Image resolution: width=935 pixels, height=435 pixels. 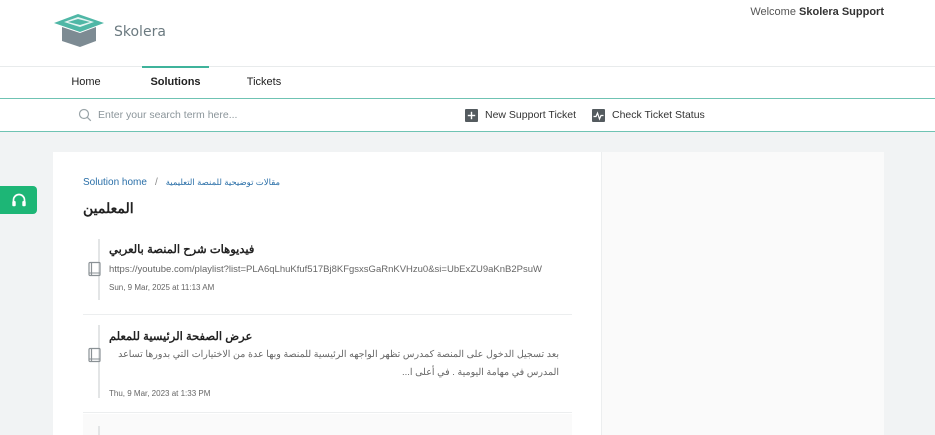 What do you see at coordinates (115, 182) in the screenshot?
I see `breadcrumb-solution-home: Solution home` at bounding box center [115, 182].